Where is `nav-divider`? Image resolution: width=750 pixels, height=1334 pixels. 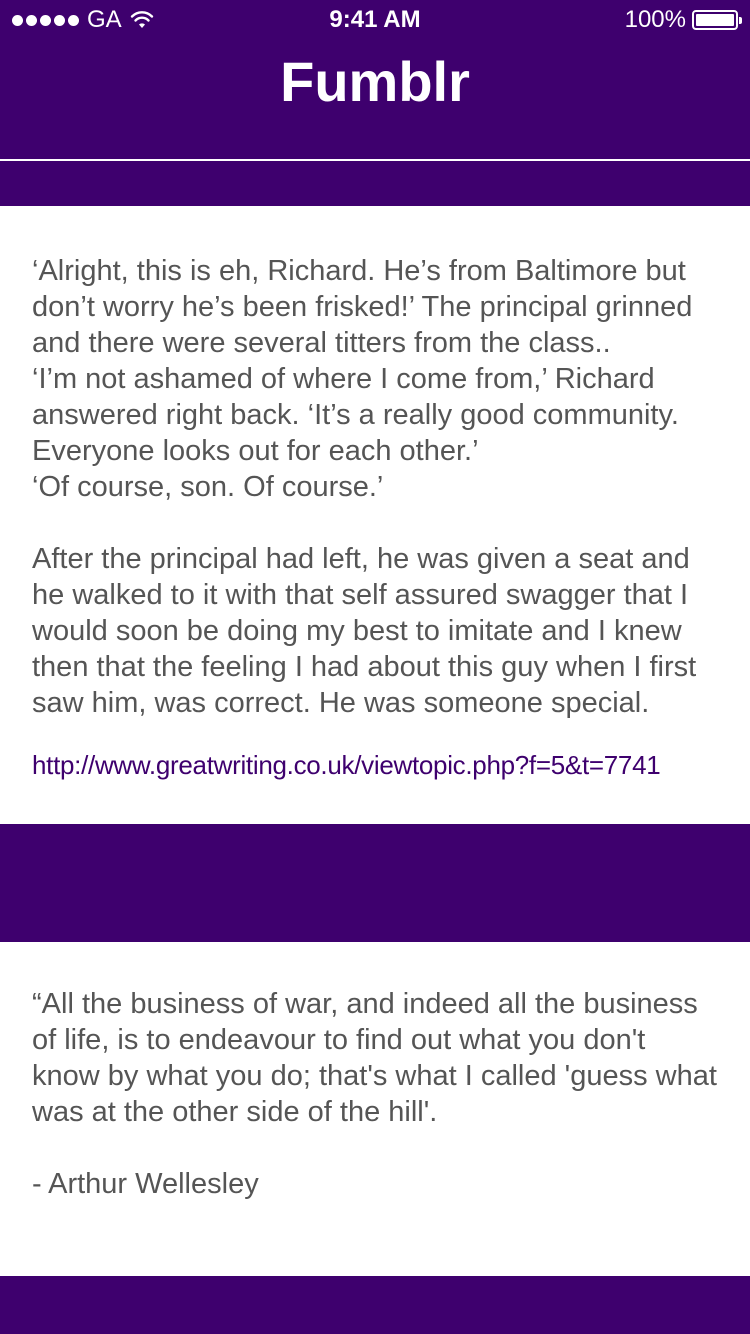
nav-divider is located at coordinates (375, 160).